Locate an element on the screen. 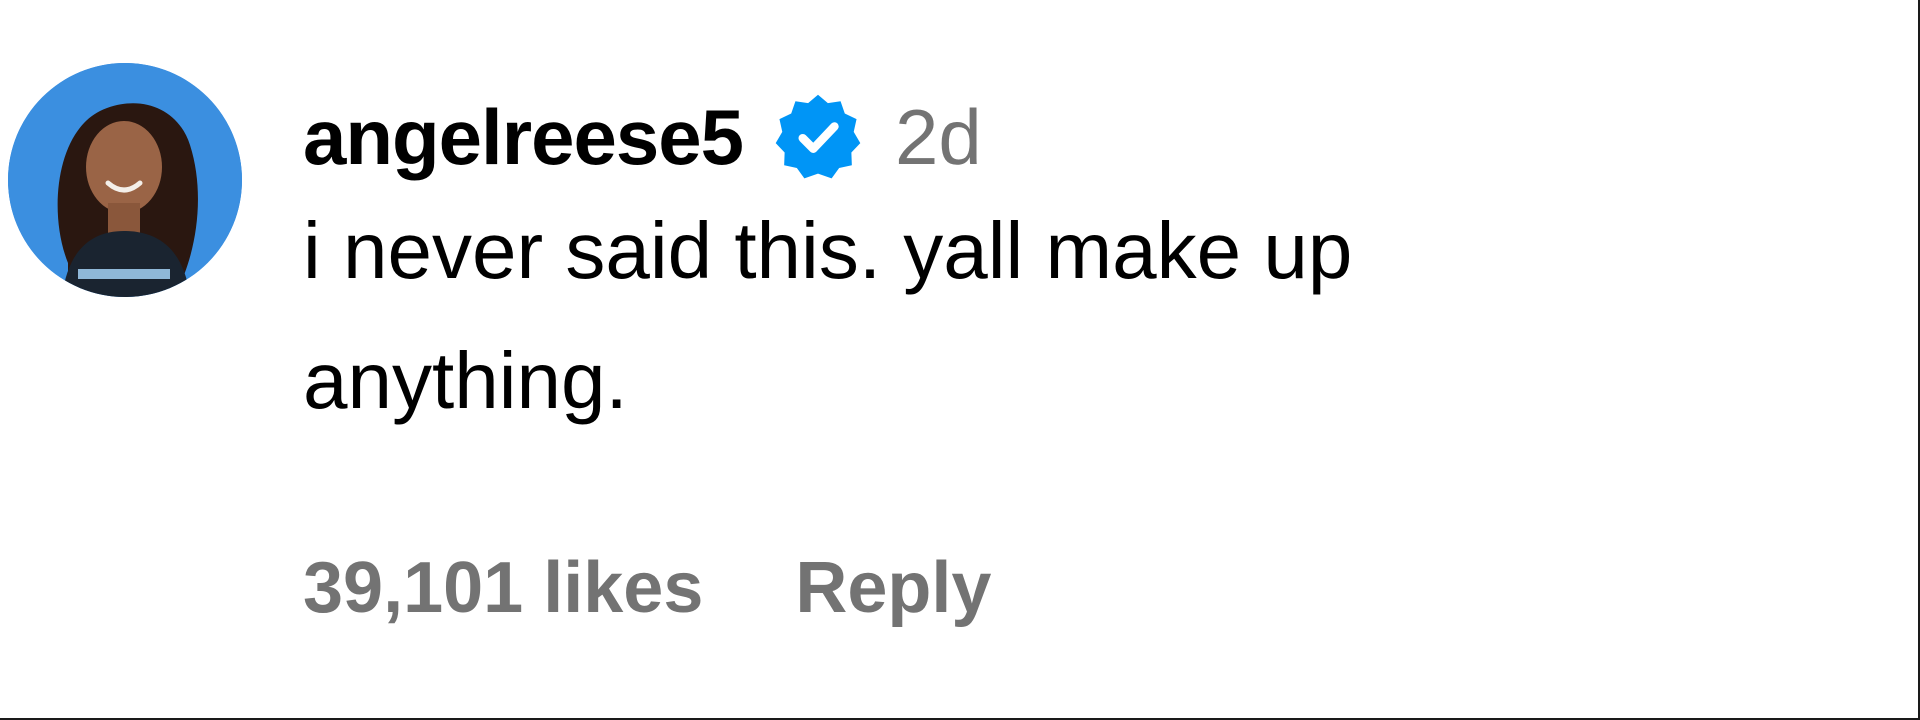 This screenshot has height=720, width=1920. timestamp: 2d is located at coordinates (938, 137).